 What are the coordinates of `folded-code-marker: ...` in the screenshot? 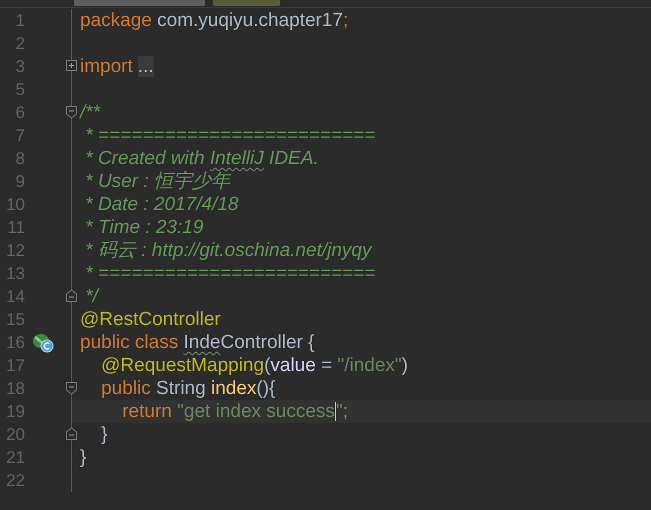 It's located at (146, 66).